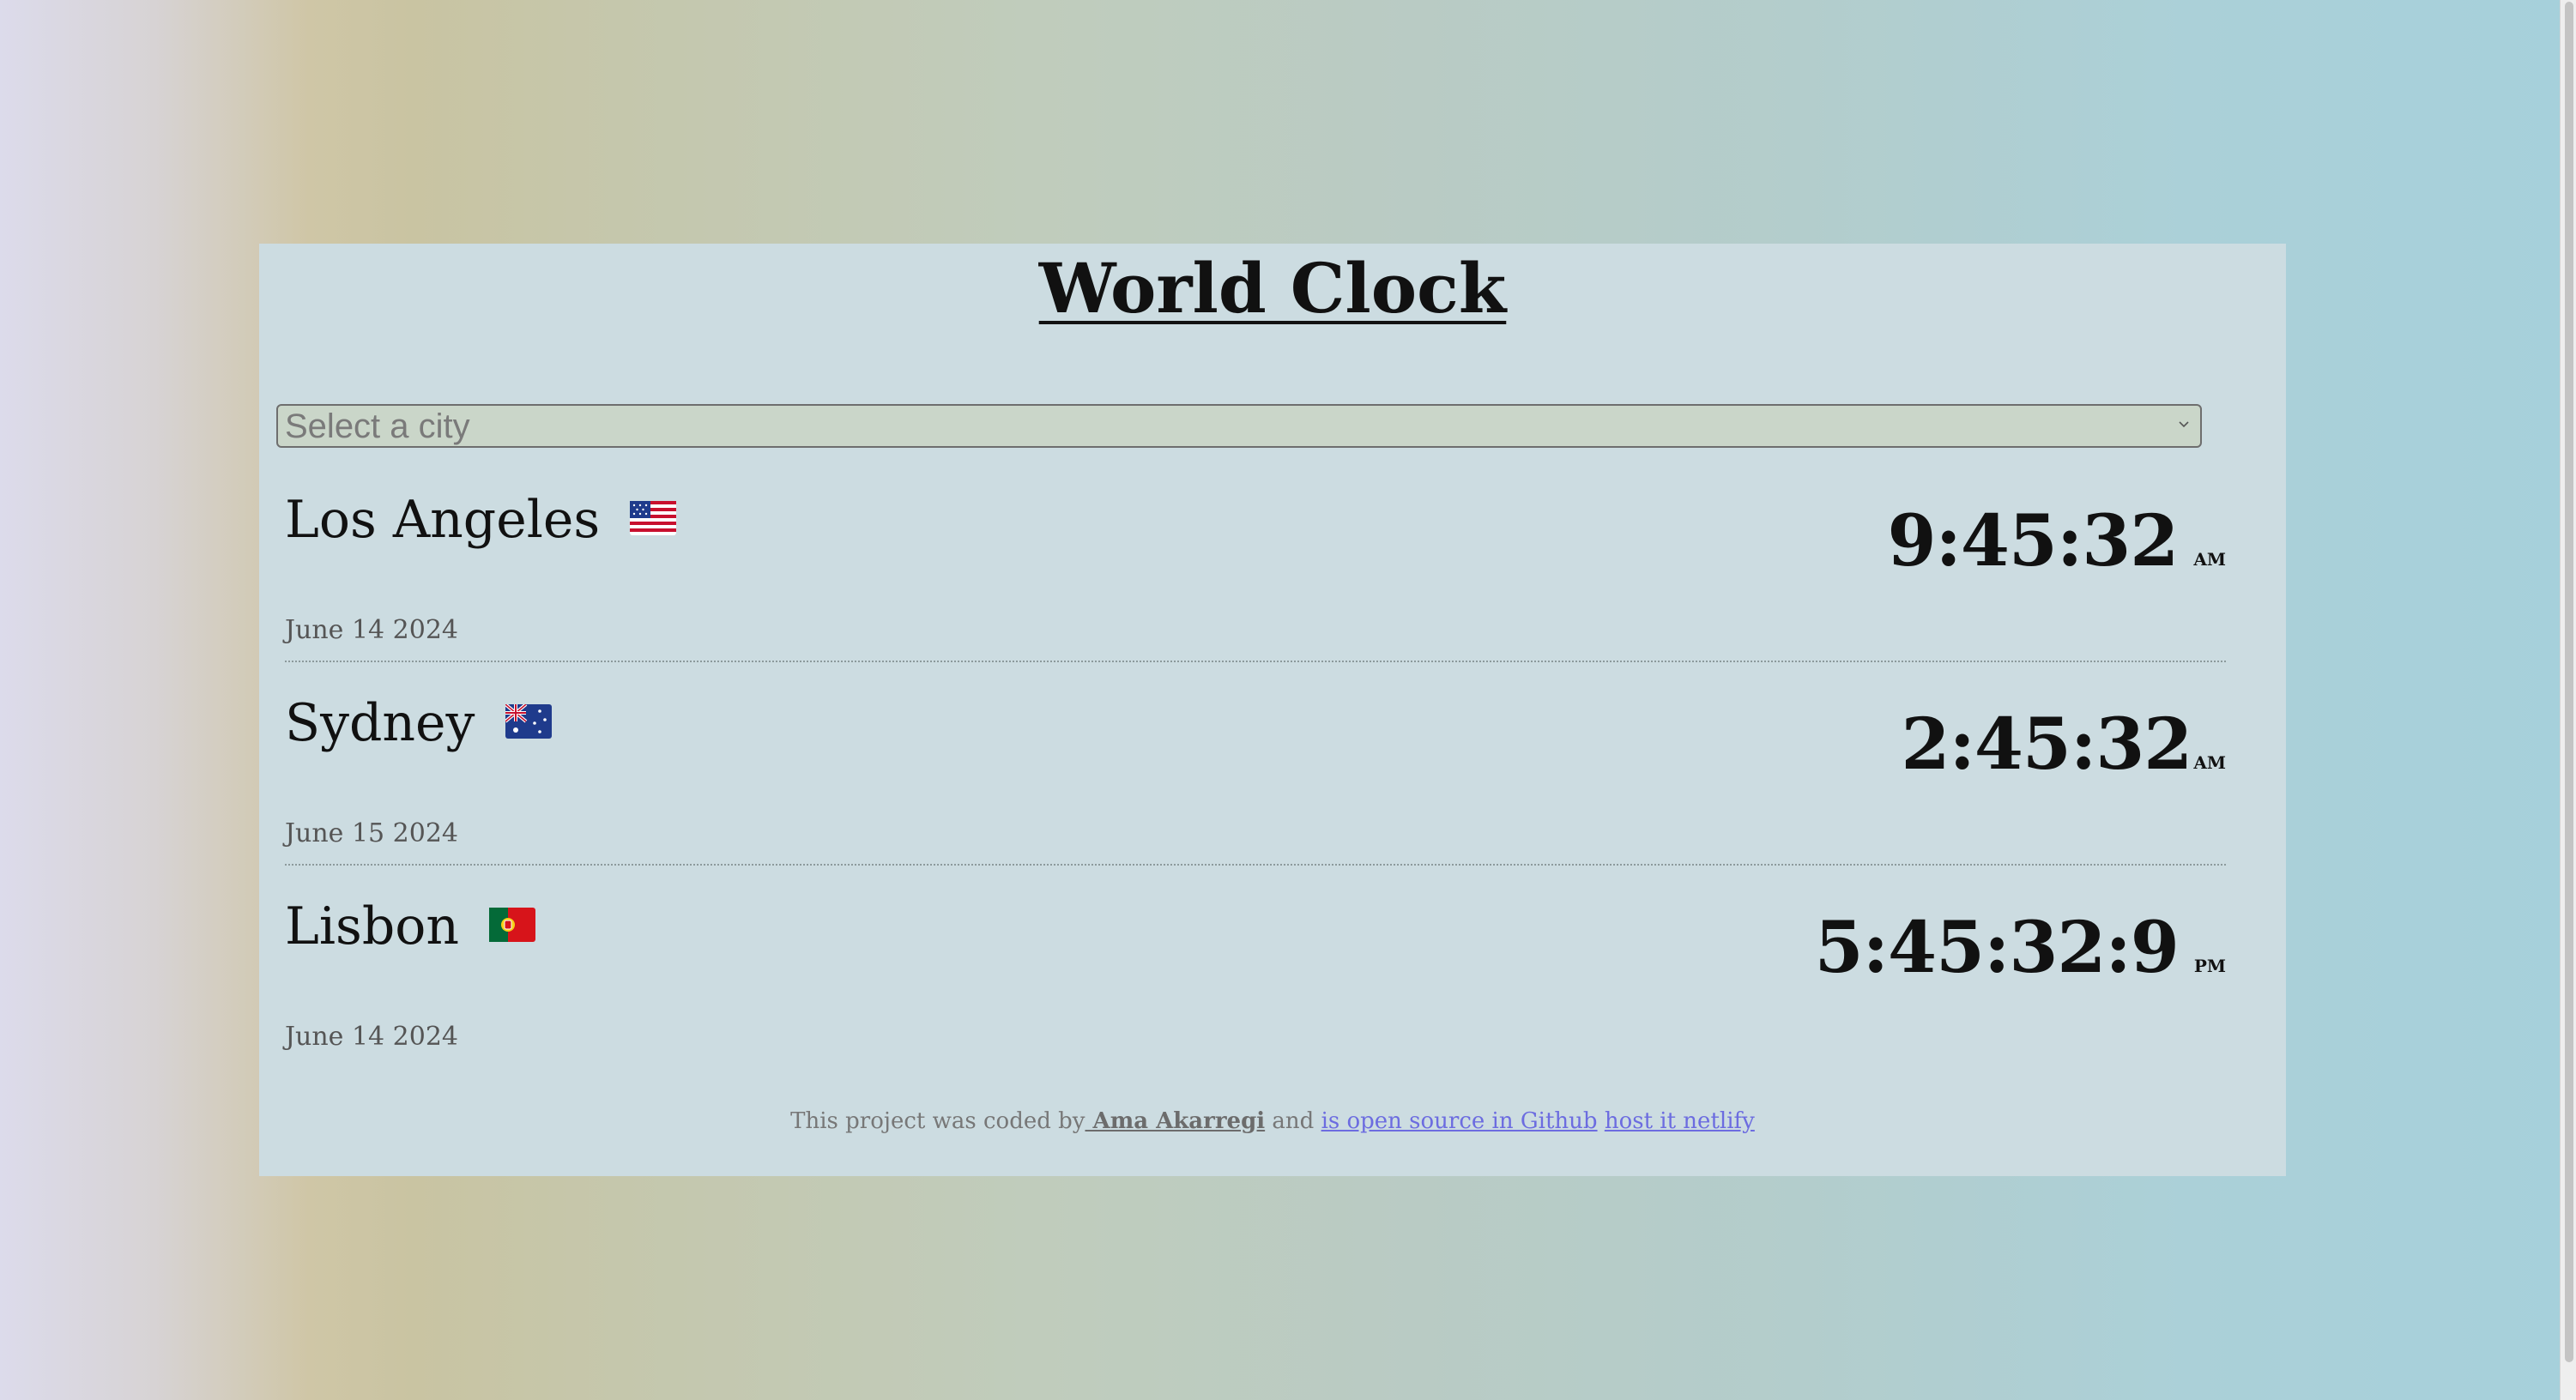  I want to click on city-time-wrap: 2:45:32 AM, so click(2064, 744).